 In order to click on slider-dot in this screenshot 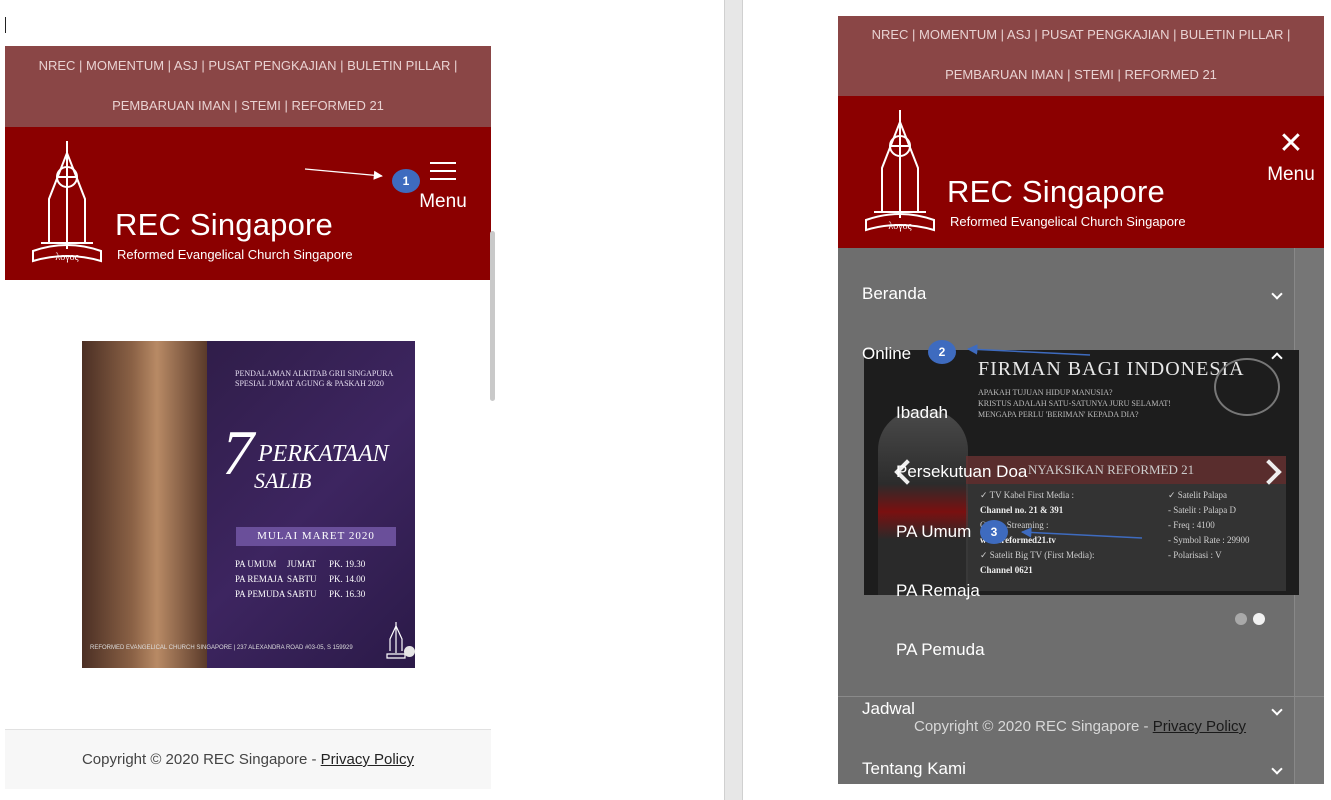, I will do `click(1241, 619)`.